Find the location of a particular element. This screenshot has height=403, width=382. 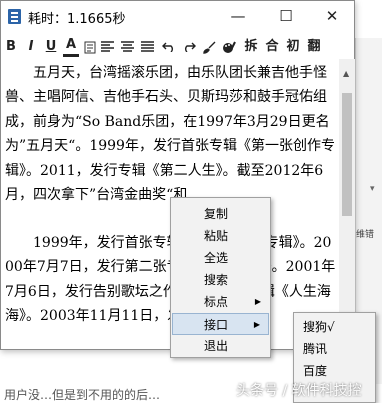

menu-item-copy: 复制 is located at coordinates (220, 214).